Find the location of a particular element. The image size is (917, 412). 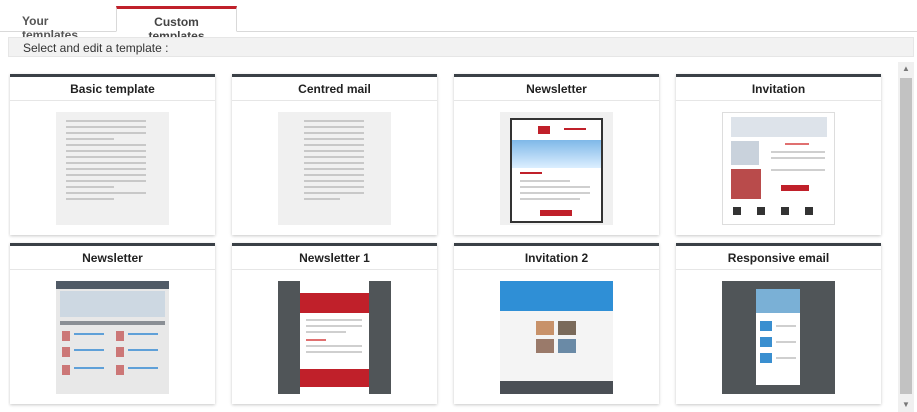

vertical-scrollbar: ▲ ▼ is located at coordinates (906, 237).